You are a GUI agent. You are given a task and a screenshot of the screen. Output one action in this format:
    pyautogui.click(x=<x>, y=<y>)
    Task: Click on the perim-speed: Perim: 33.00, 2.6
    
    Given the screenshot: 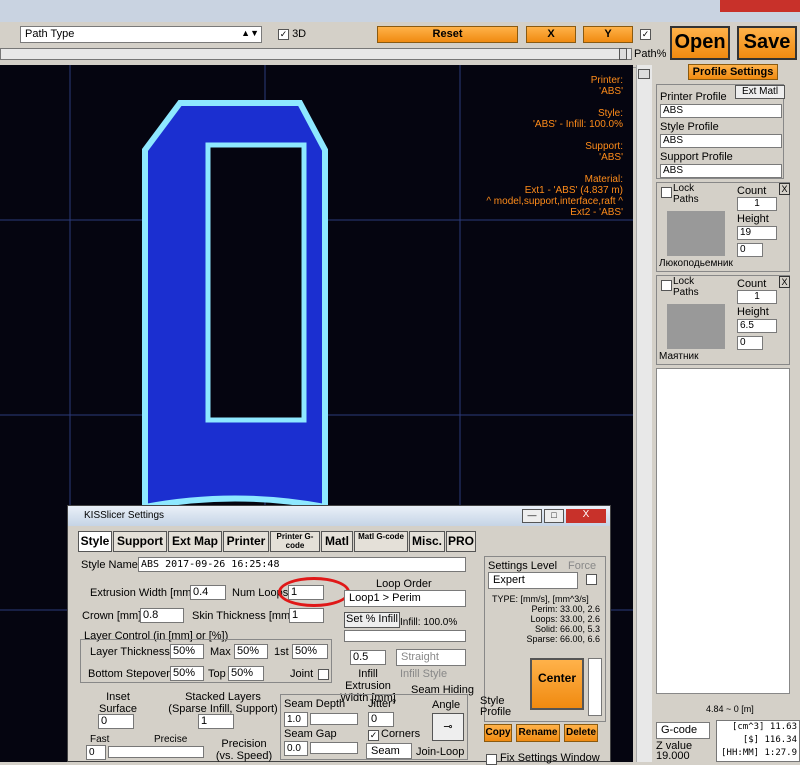 What is the action you would take?
    pyautogui.click(x=565, y=609)
    